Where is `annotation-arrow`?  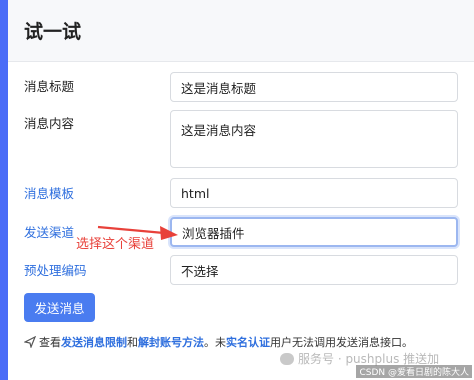 annotation-arrow is located at coordinates (137, 232).